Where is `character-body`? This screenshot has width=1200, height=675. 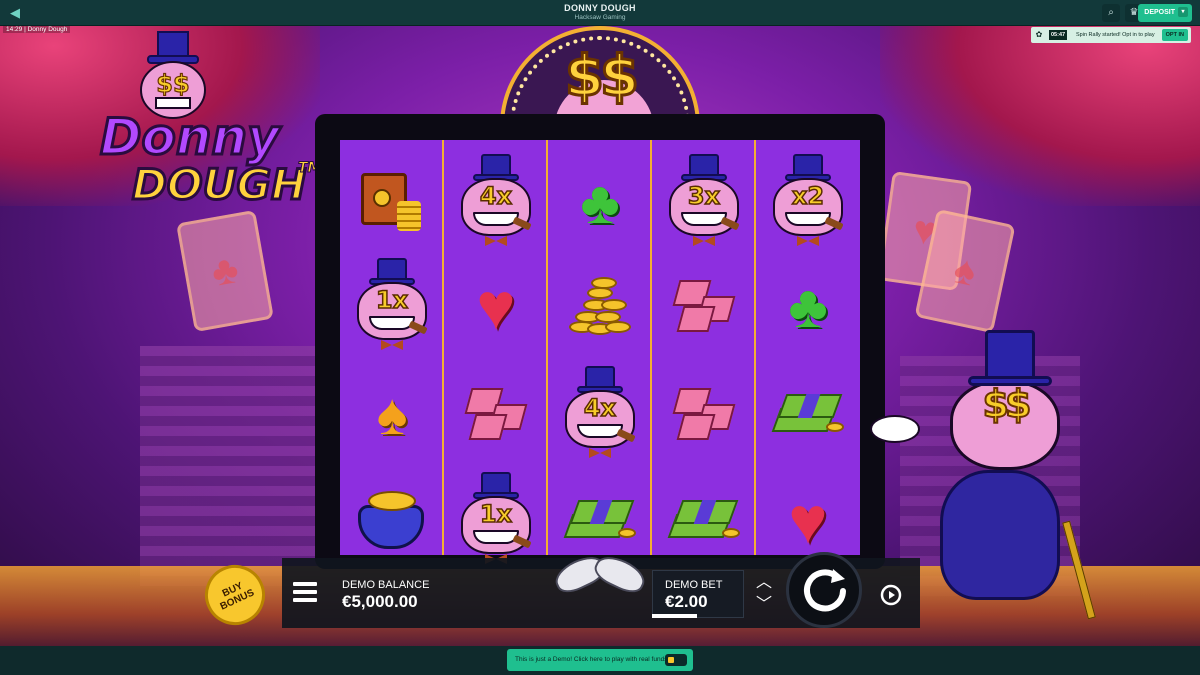
character-body is located at coordinates (1000, 535).